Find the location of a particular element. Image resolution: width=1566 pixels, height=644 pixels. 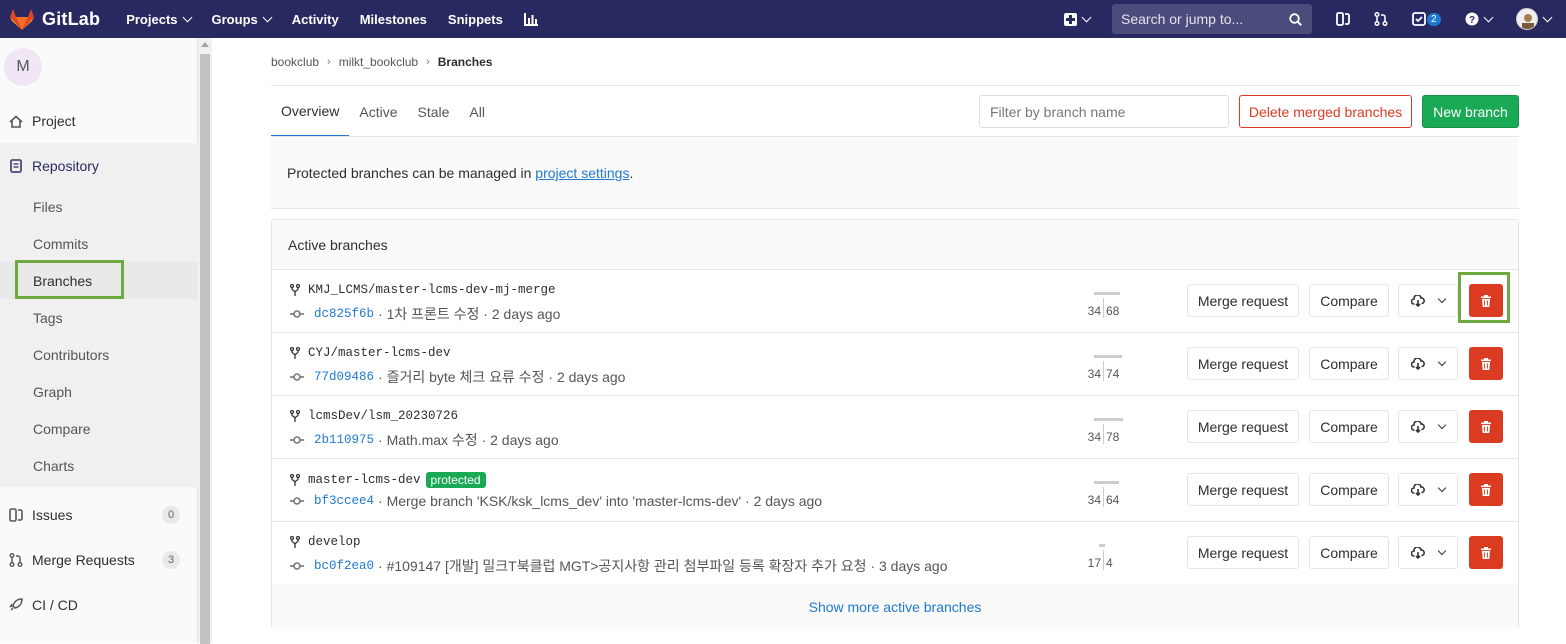

branch-name-link: CYJ/master-lcms-dev is located at coordinates (379, 353).